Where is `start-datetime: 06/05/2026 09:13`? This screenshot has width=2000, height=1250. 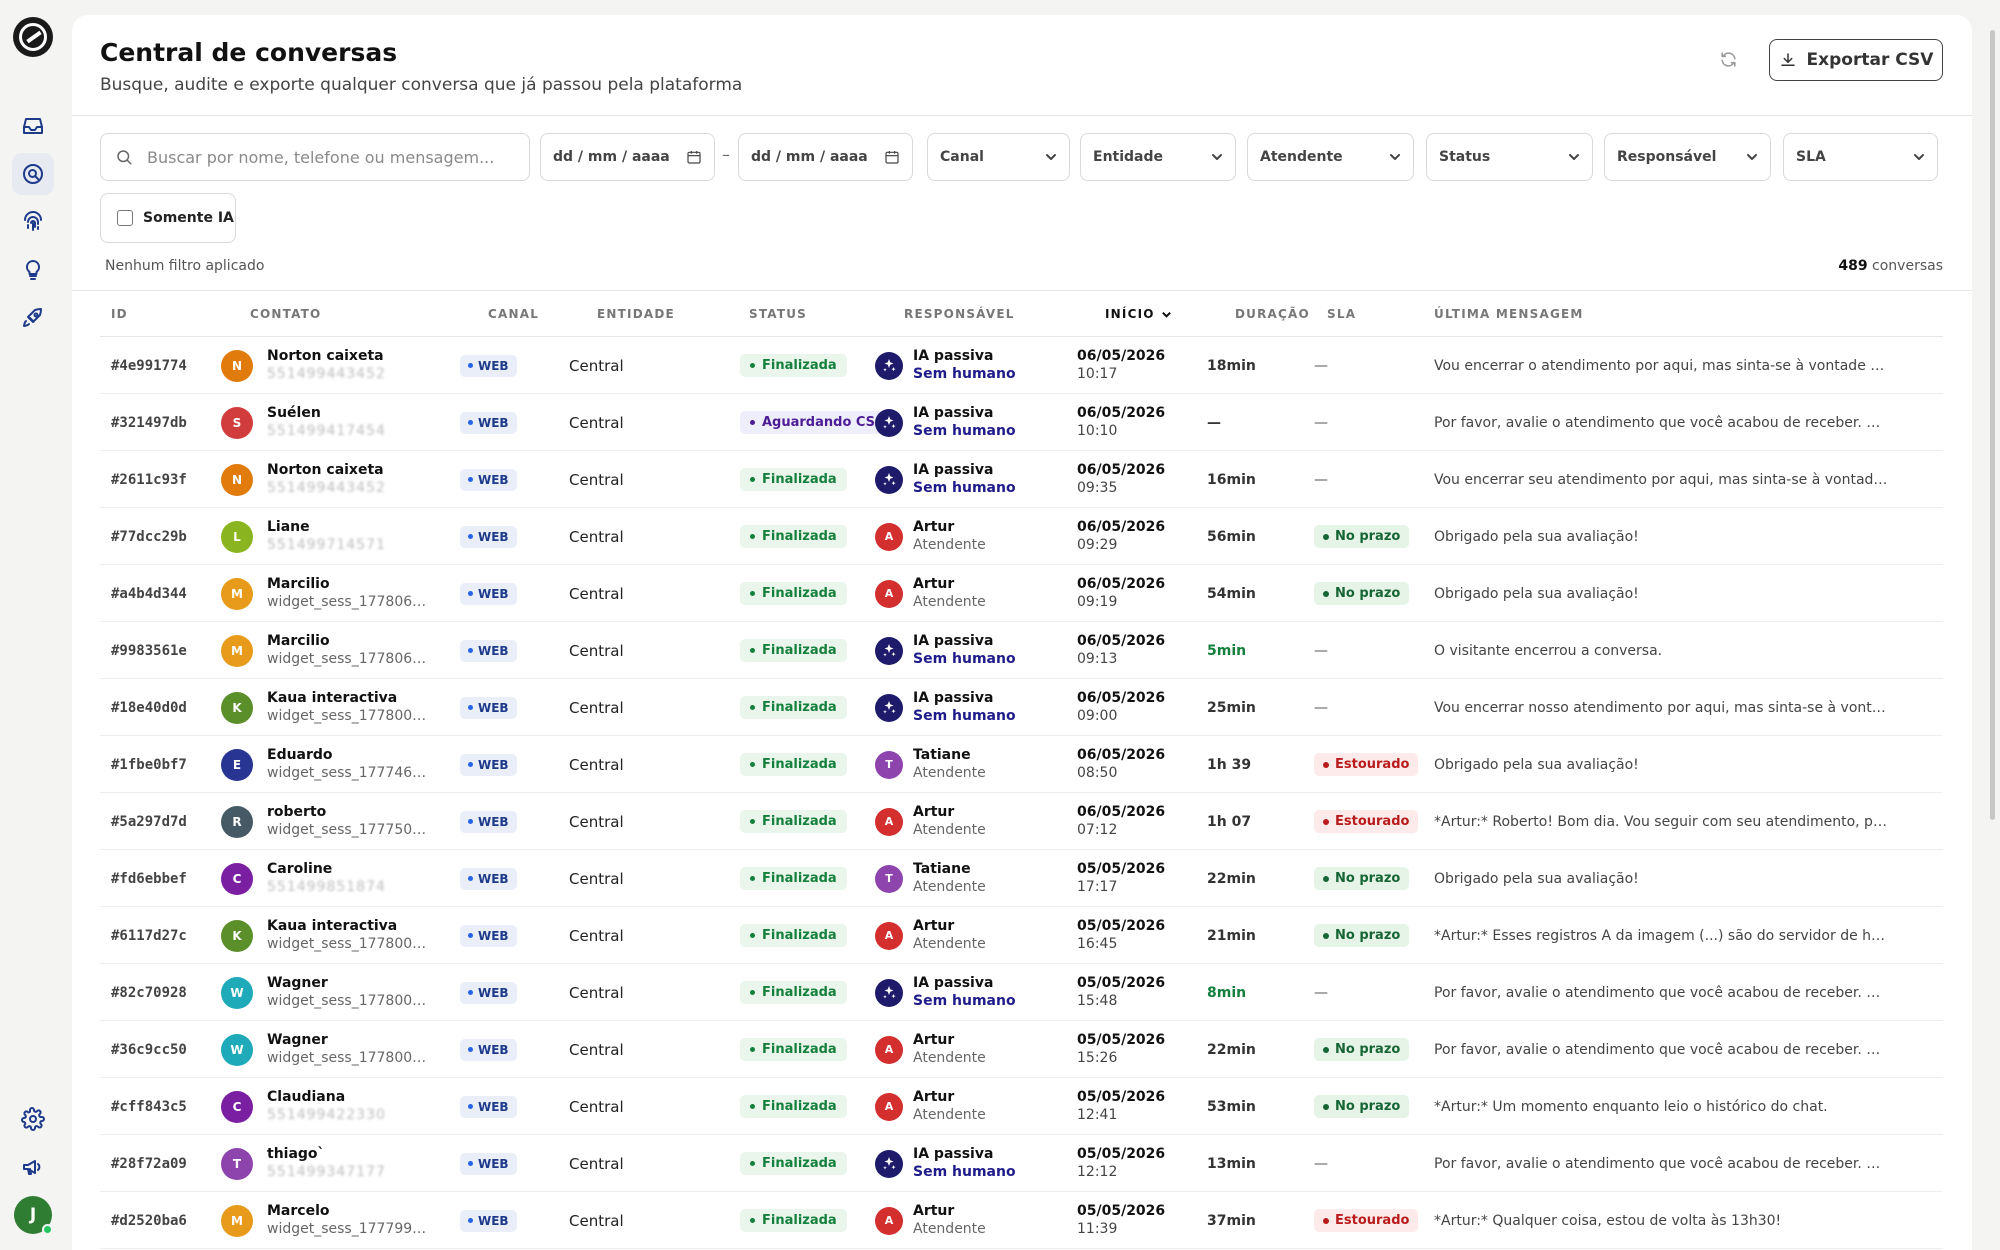
start-datetime: 06/05/2026 09:13 is located at coordinates (1121, 650).